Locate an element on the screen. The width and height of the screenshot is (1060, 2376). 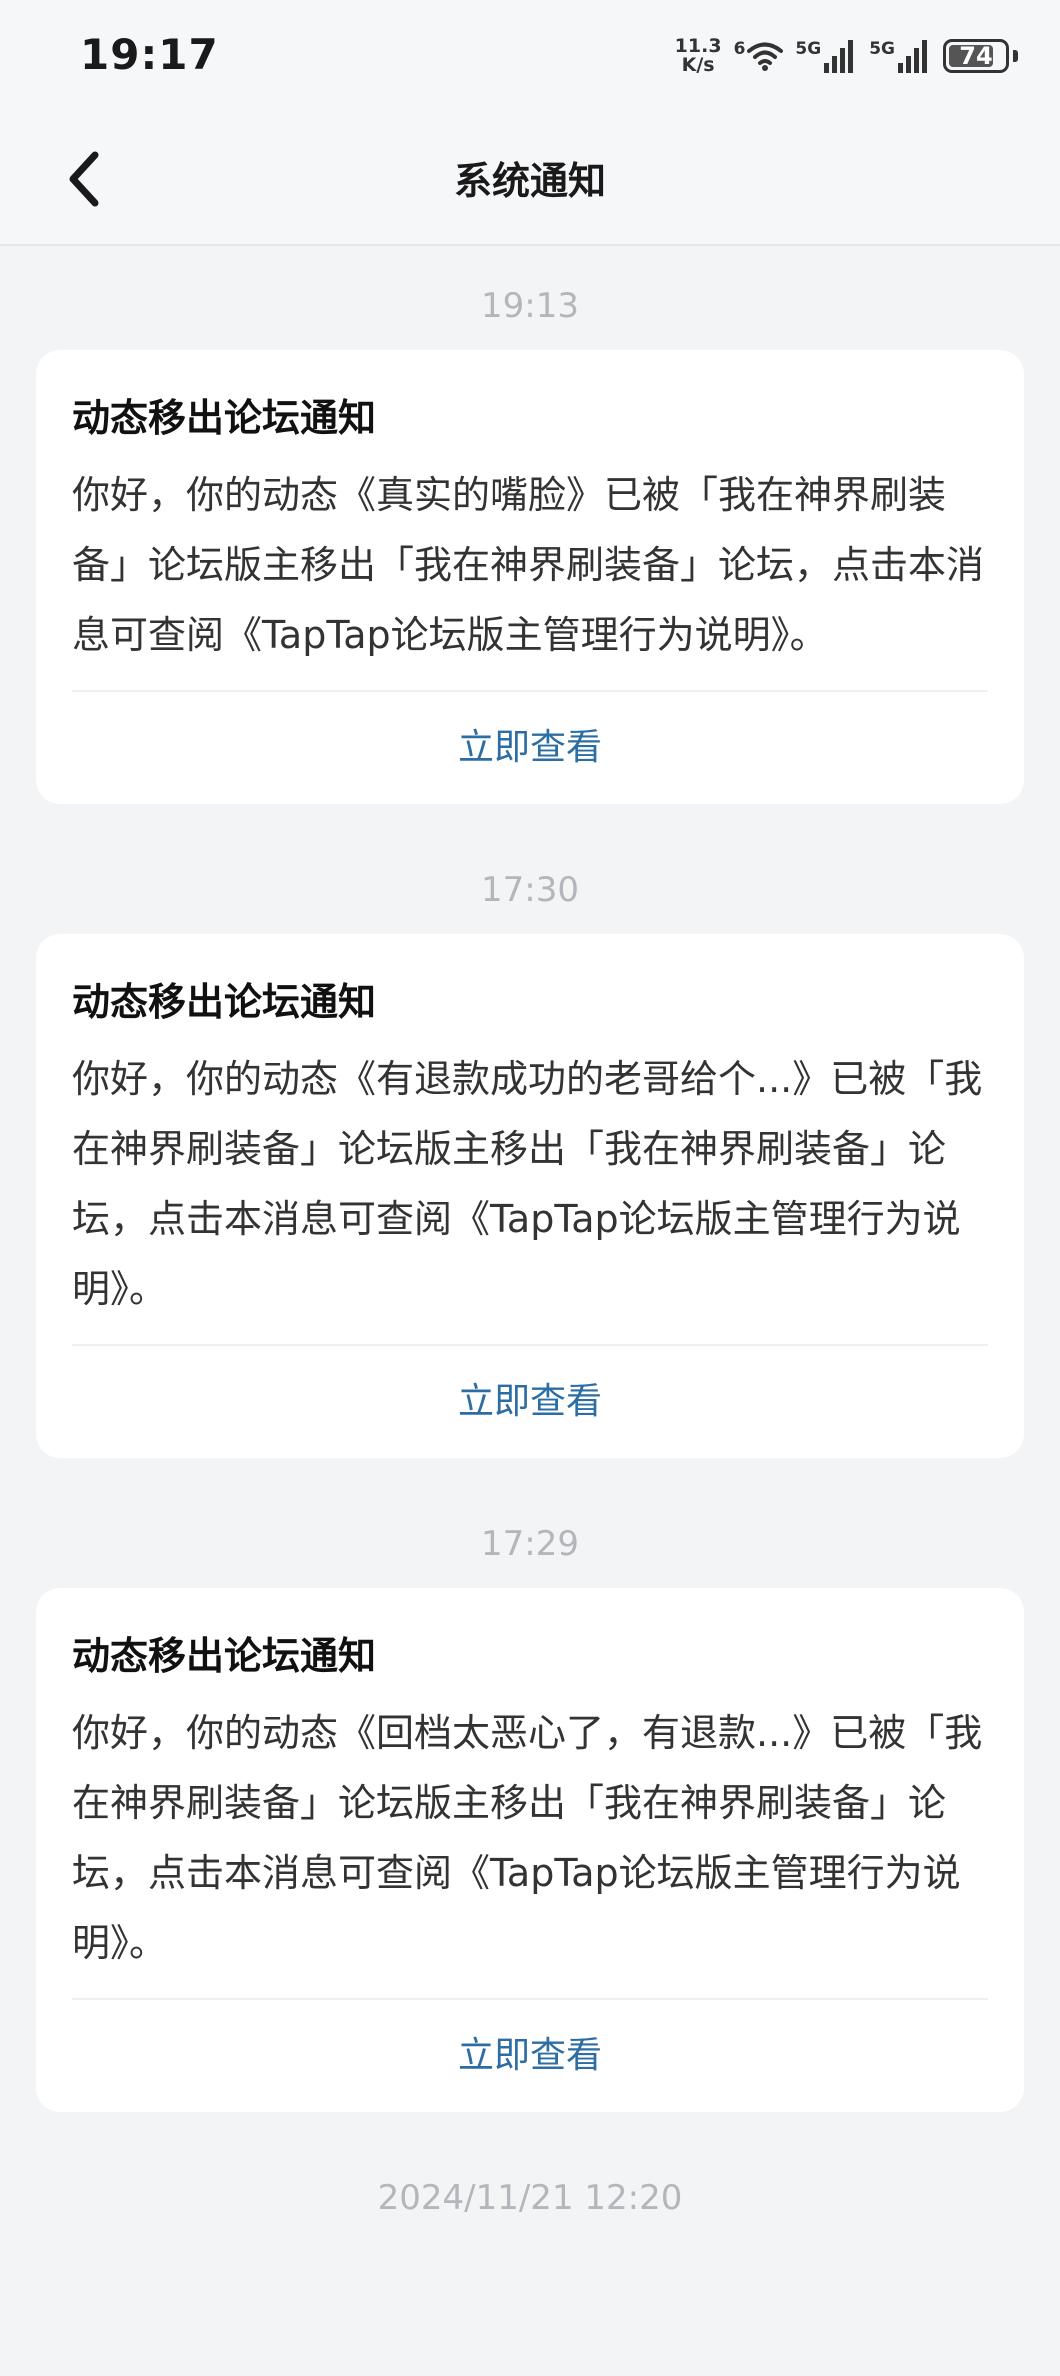
chevron-left-icon is located at coordinates (84, 179).